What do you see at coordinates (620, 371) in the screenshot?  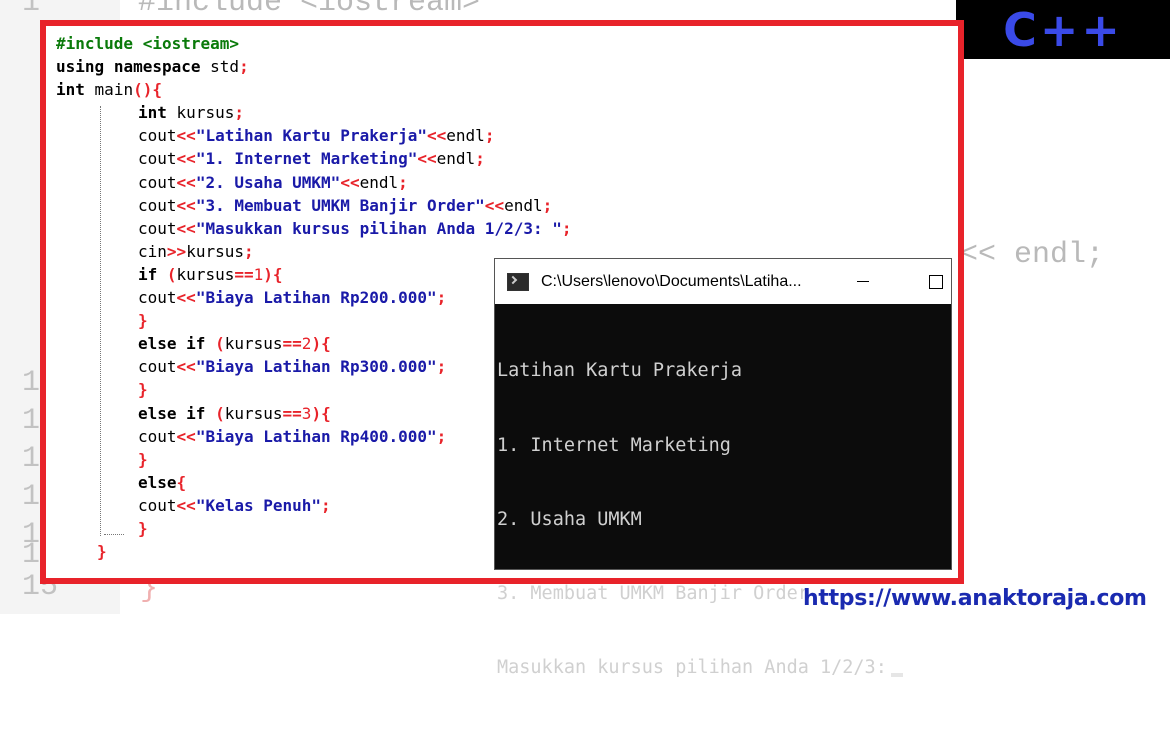 I see `console-line: Latihan Kartu Prakerja` at bounding box center [620, 371].